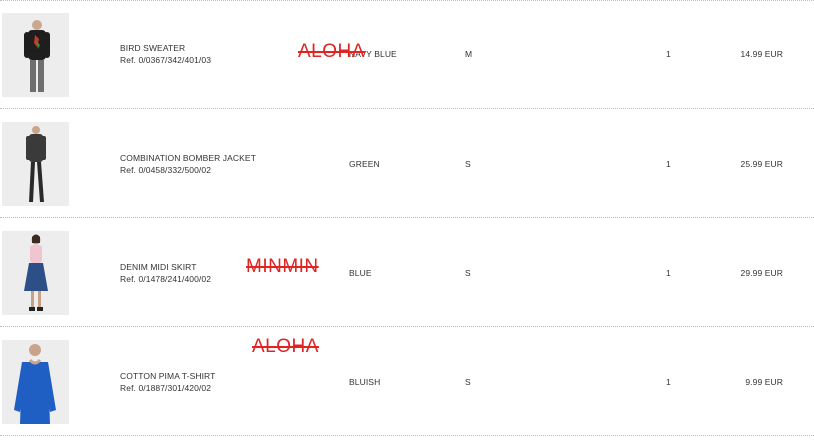 The height and width of the screenshot is (440, 814). I want to click on product-color: BLUE, so click(360, 273).